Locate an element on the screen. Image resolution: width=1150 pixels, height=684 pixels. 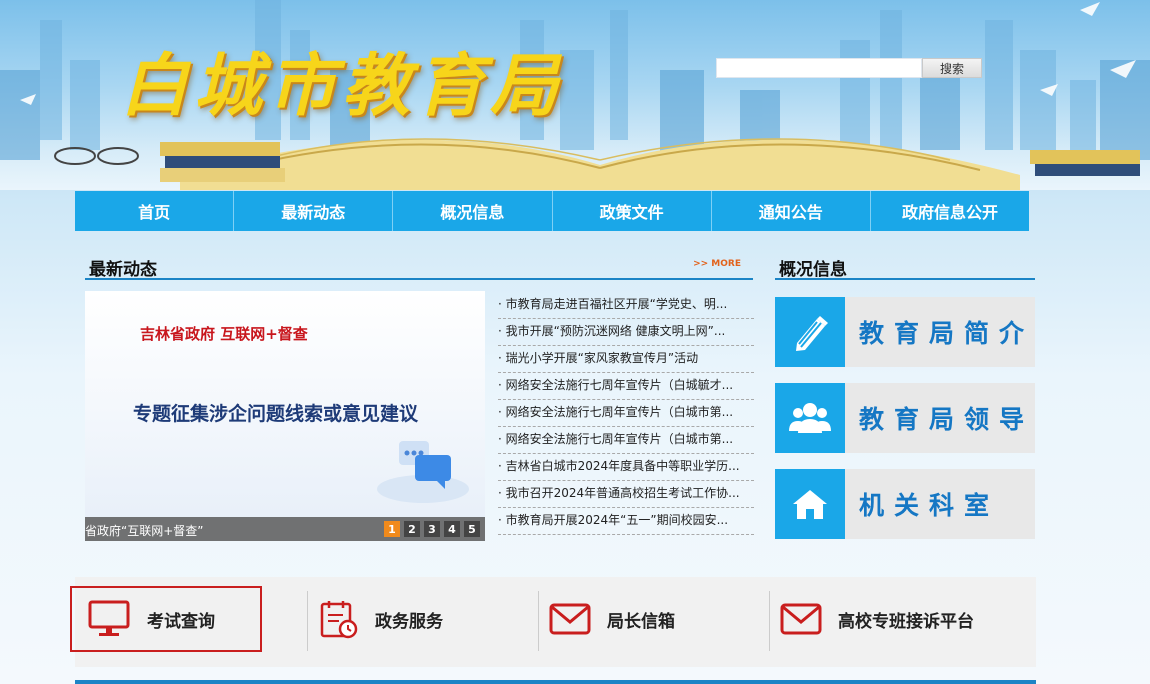
gov-service-button: 政务服务 is located at coordinates (381, 619).